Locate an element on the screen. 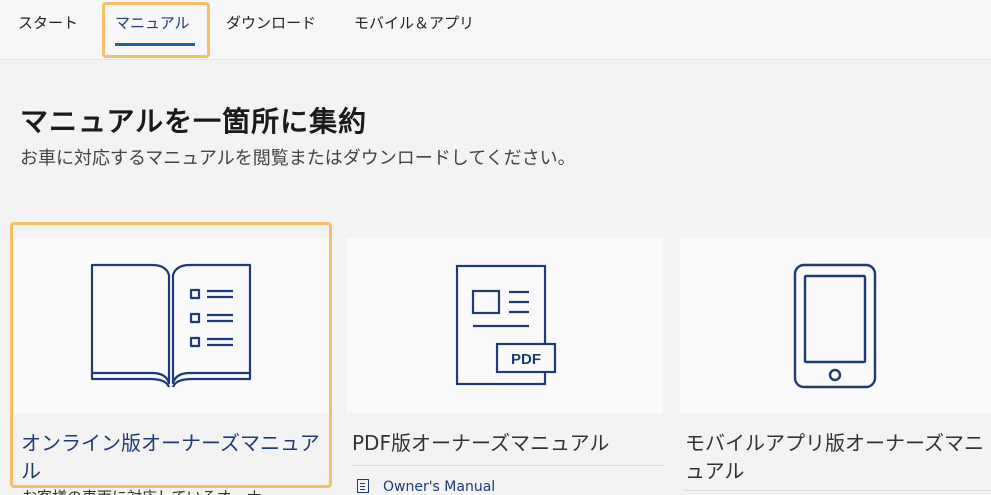 Image resolution: width=991 pixels, height=495 pixels. card-title: PDF版オーナーズマニュアル is located at coordinates (504, 443).